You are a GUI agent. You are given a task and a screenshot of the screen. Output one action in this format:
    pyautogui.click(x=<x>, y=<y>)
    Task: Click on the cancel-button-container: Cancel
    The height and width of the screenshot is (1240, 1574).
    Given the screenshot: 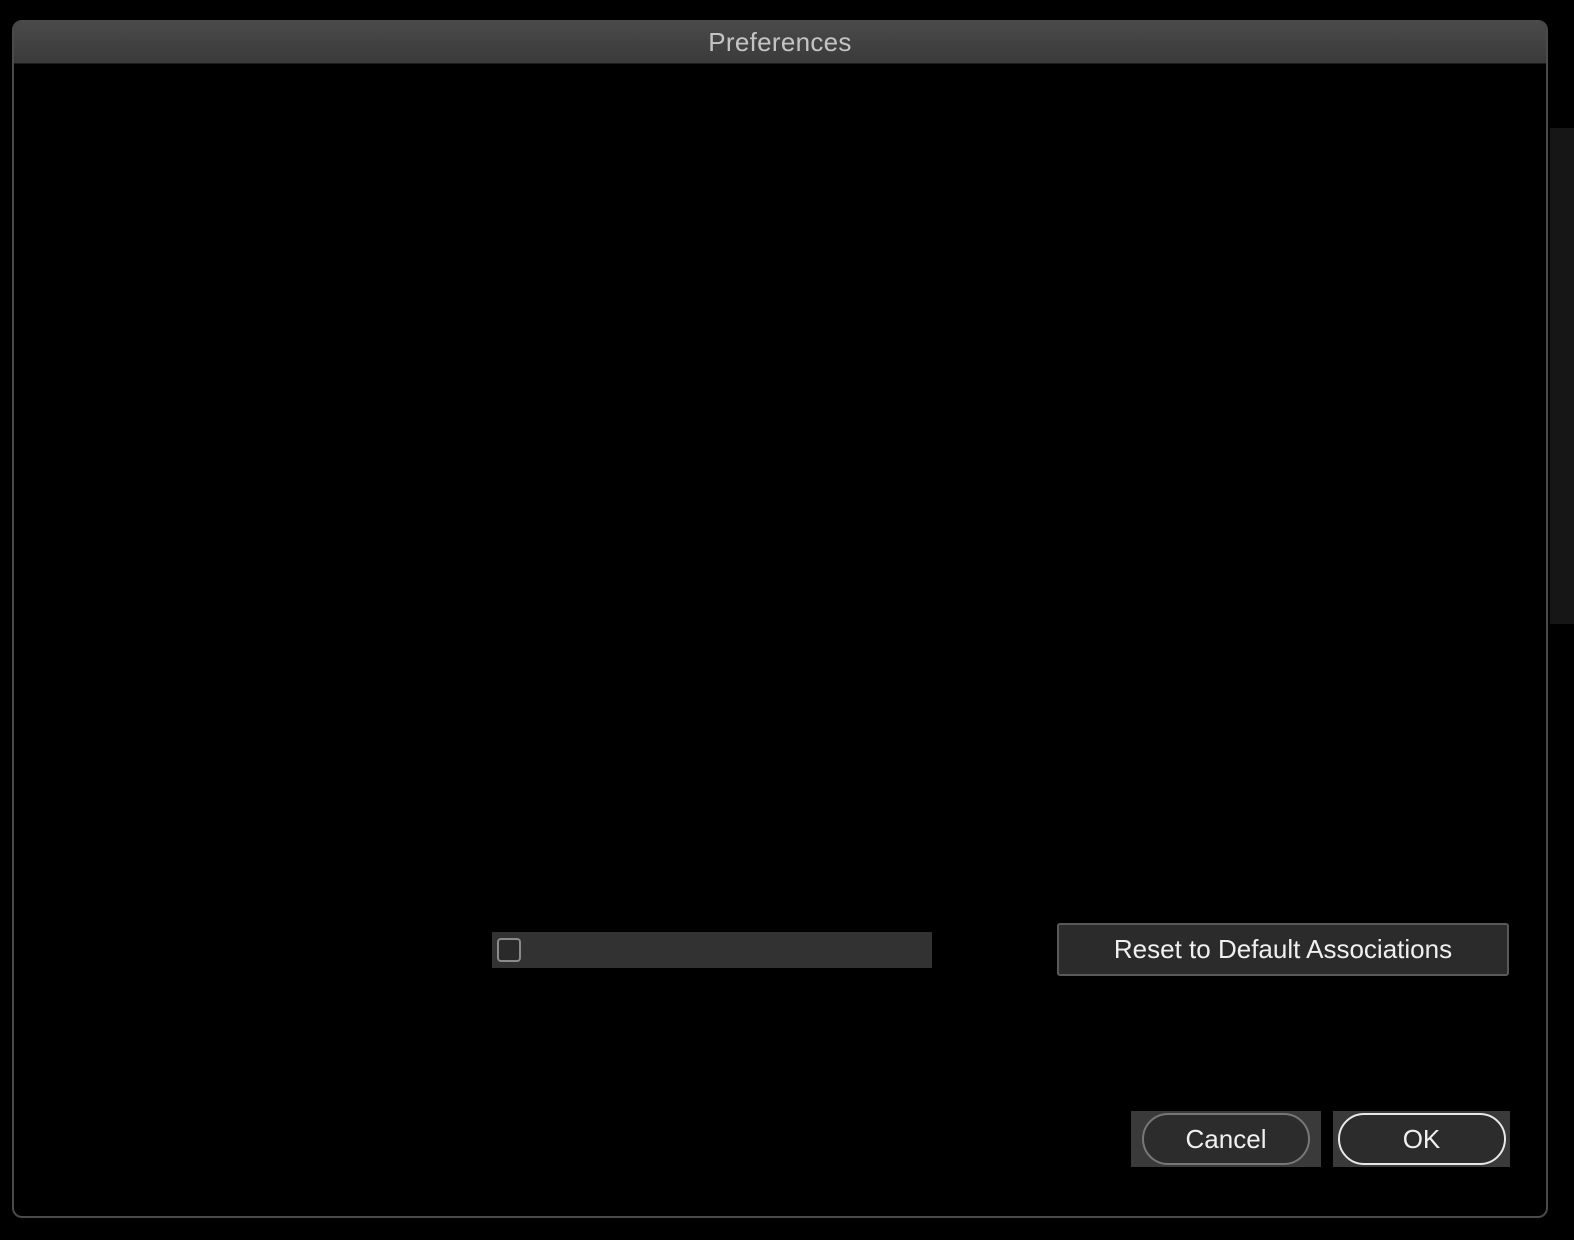 What is the action you would take?
    pyautogui.click(x=1226, y=1139)
    